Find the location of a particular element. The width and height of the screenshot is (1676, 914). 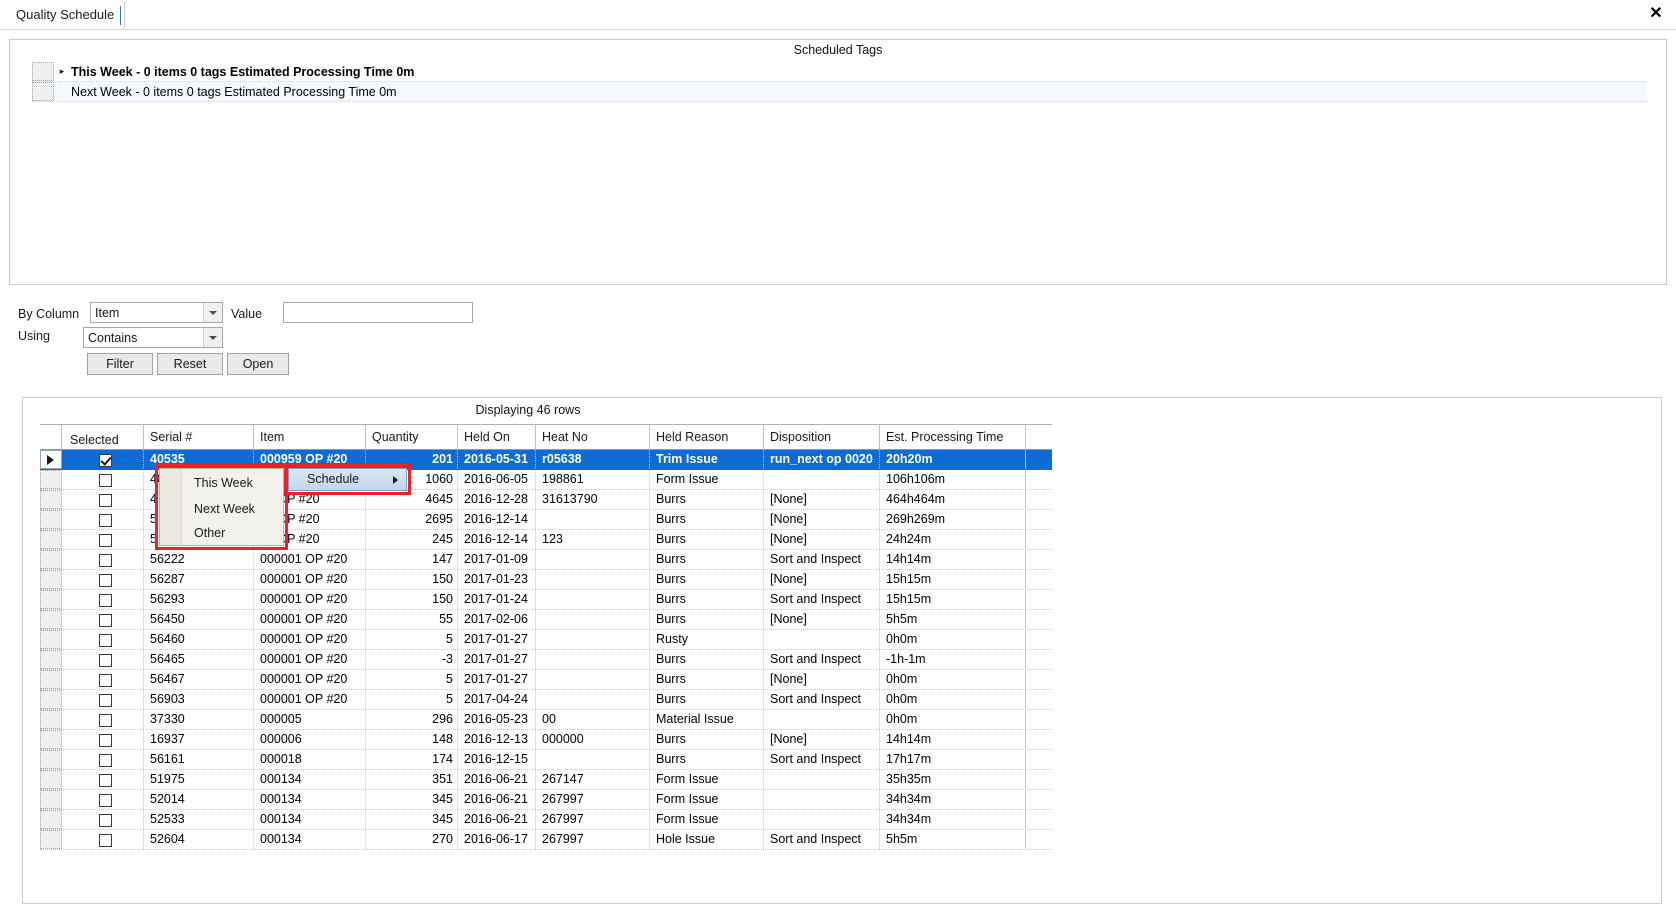

cell-serial: 56465 is located at coordinates (199, 659).